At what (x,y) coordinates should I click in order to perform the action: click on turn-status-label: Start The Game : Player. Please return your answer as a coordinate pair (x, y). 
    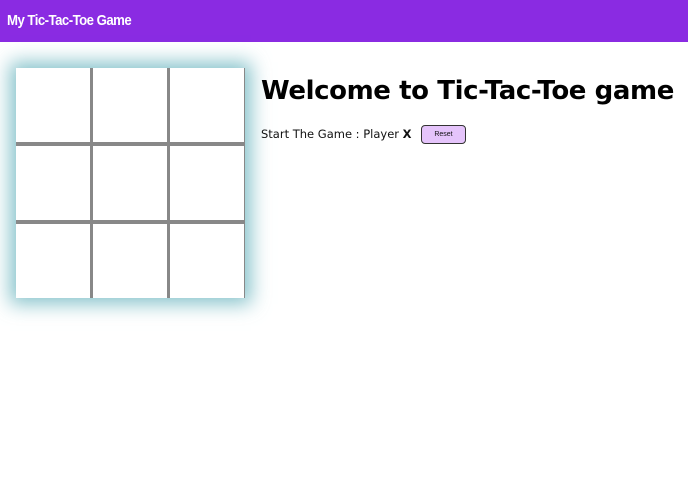
    Looking at the image, I should click on (330, 134).